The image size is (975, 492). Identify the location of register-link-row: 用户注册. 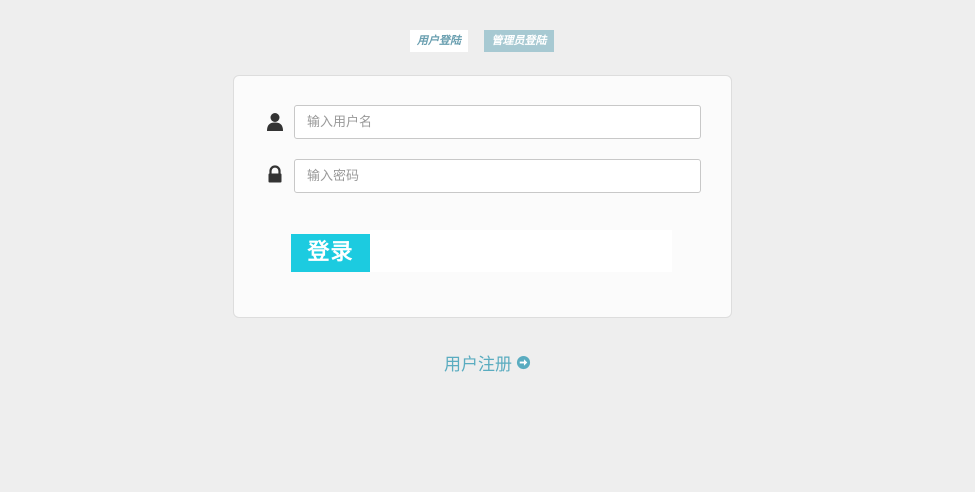
(487, 362).